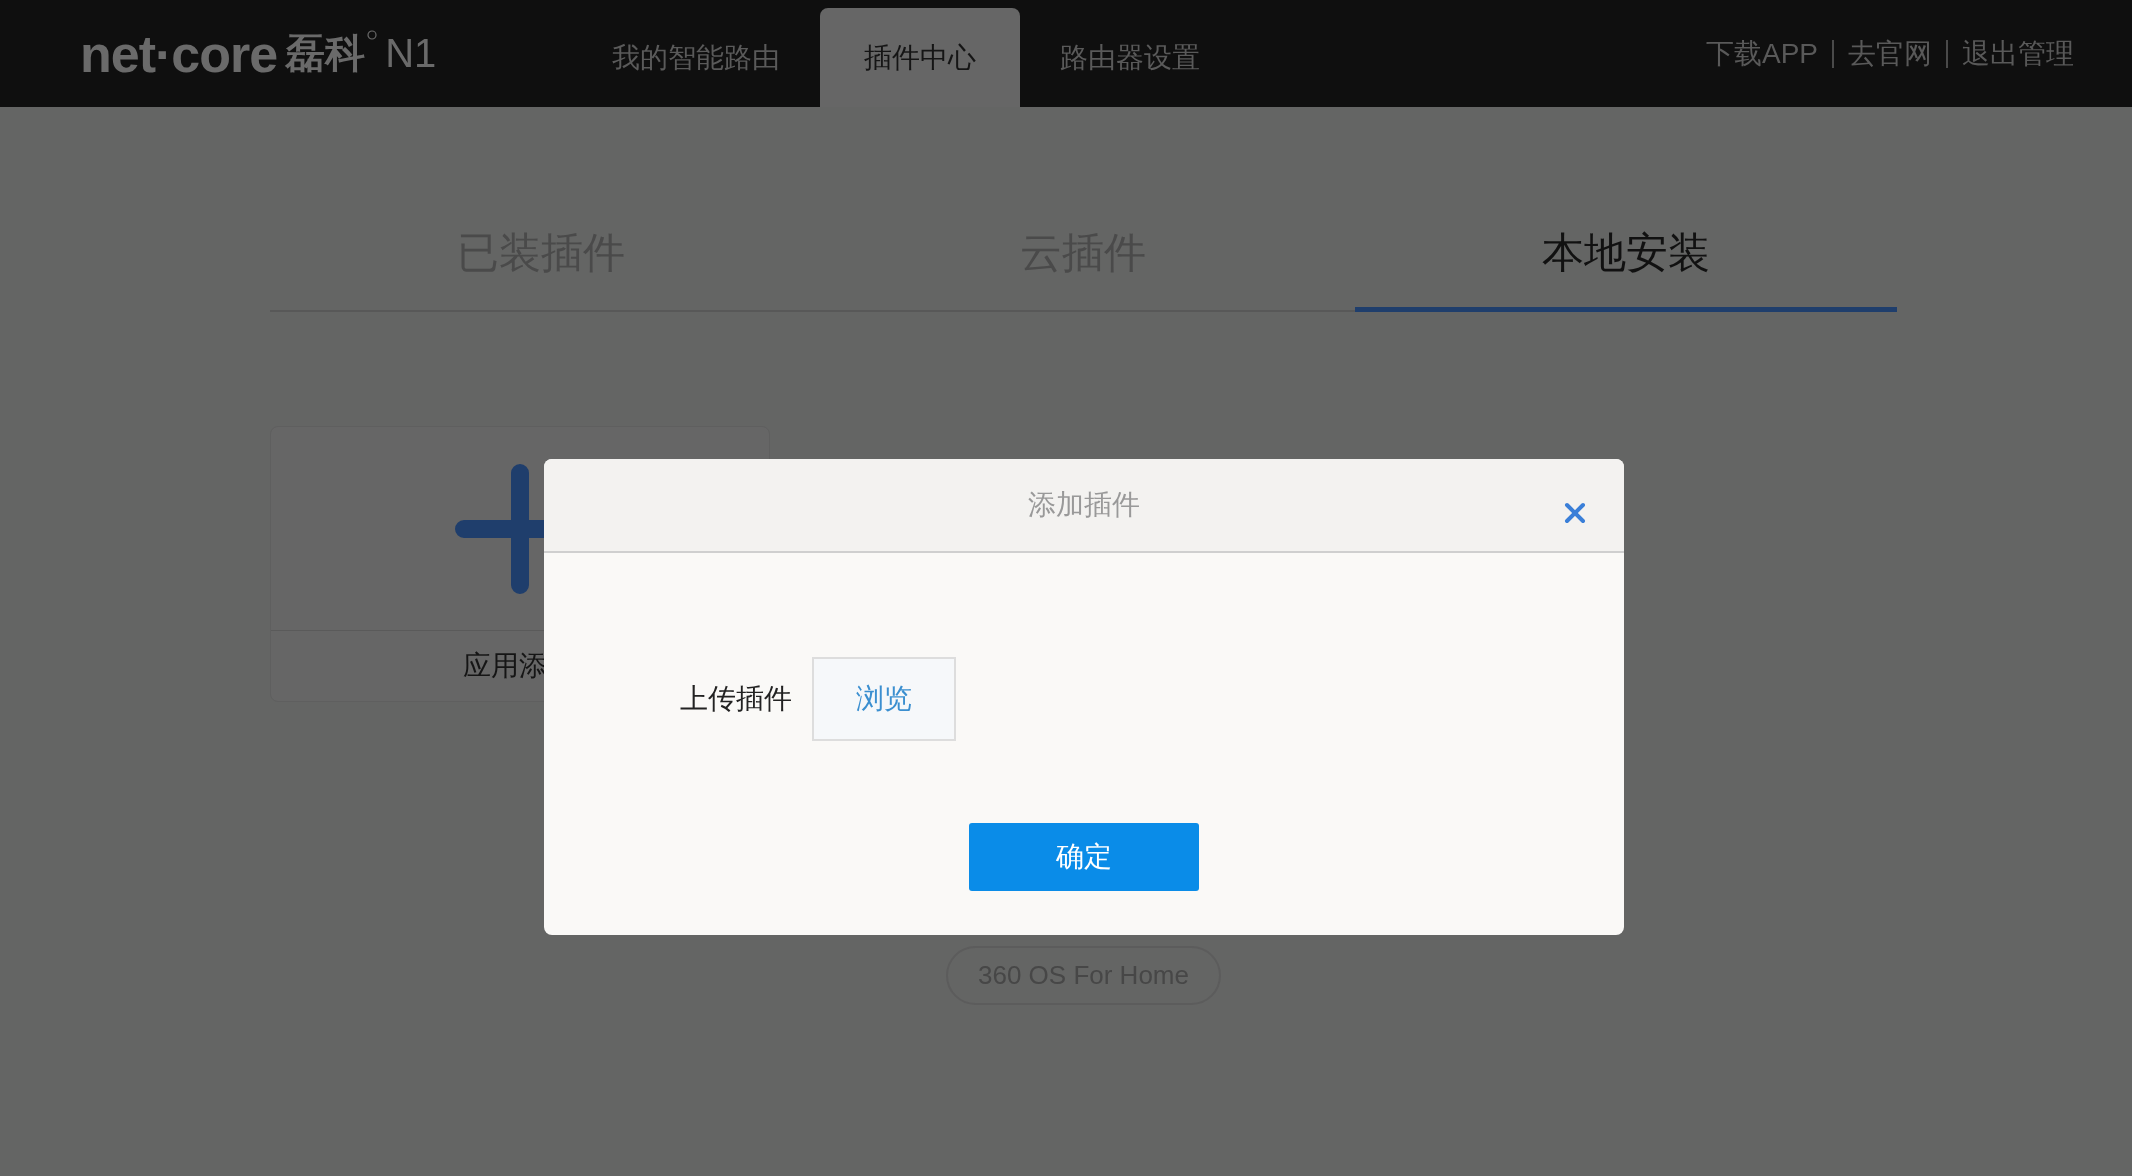 This screenshot has width=2132, height=1176. What do you see at coordinates (1084, 857) in the screenshot?
I see `confirm-button: 确定` at bounding box center [1084, 857].